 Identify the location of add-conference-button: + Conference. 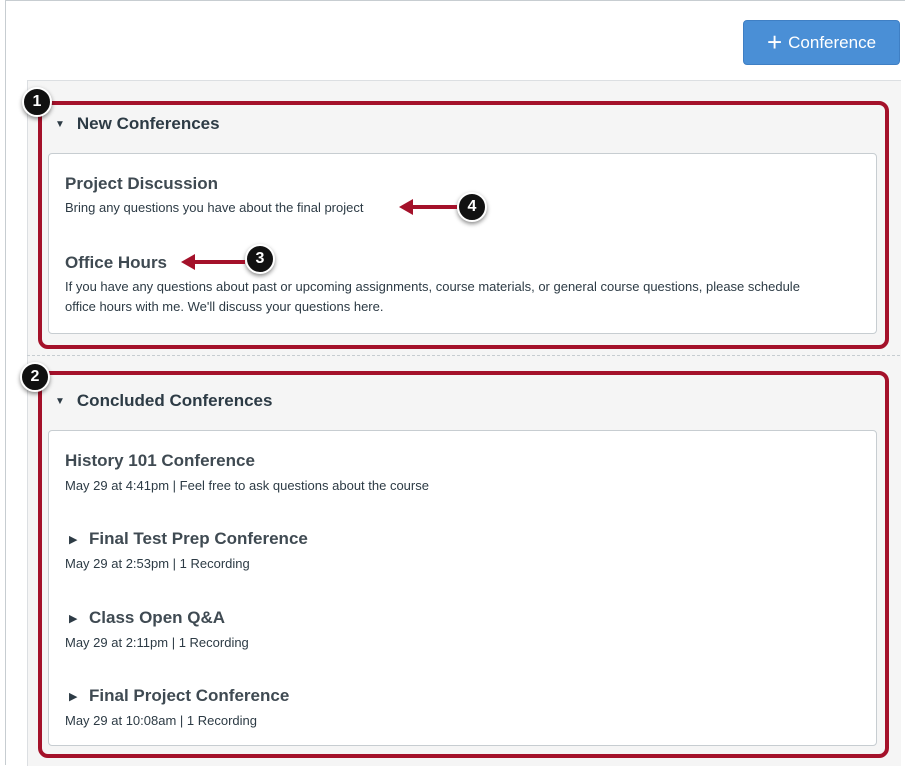
(821, 42).